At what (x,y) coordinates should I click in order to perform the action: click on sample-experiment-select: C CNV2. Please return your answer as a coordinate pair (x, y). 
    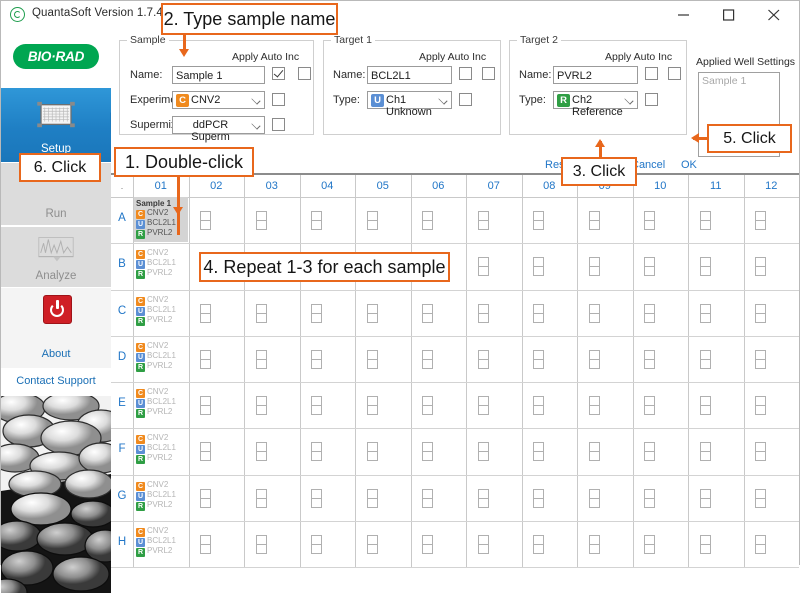
    Looking at the image, I should click on (218, 100).